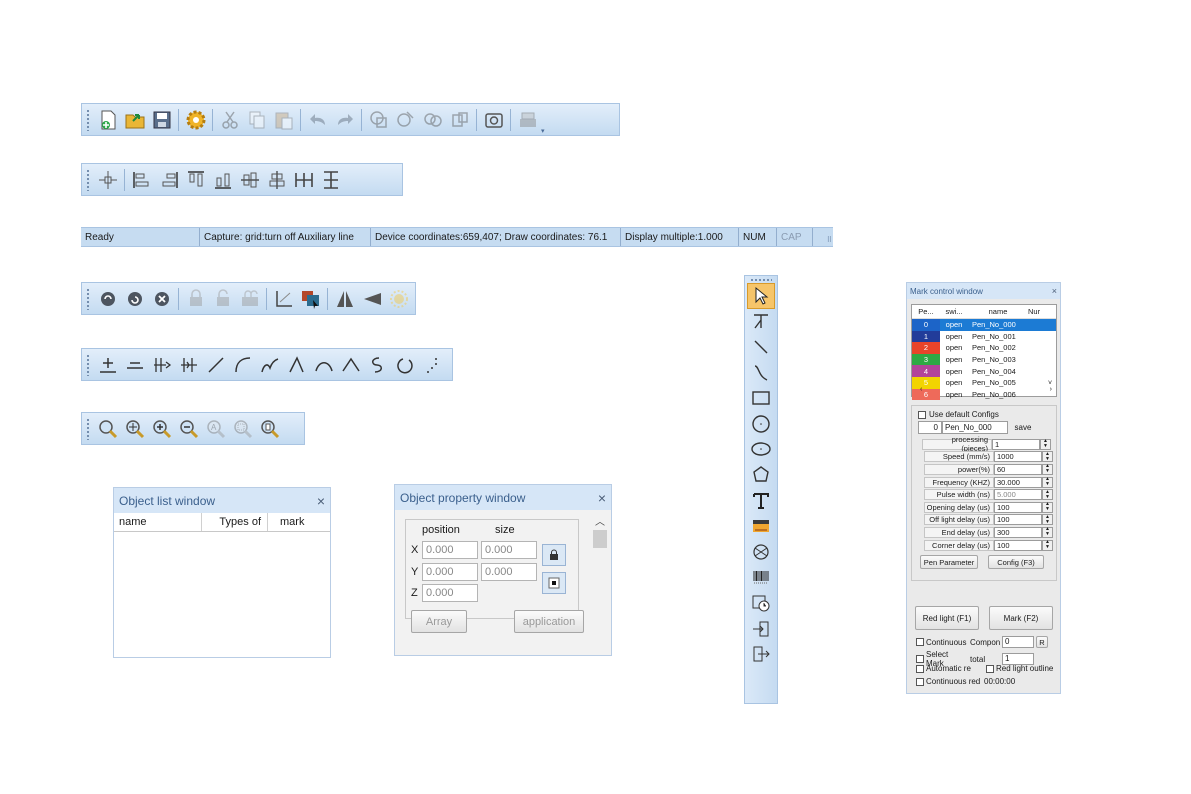 The image size is (1191, 794). I want to click on vertical-scrollbar: ︿, so click(600, 582).